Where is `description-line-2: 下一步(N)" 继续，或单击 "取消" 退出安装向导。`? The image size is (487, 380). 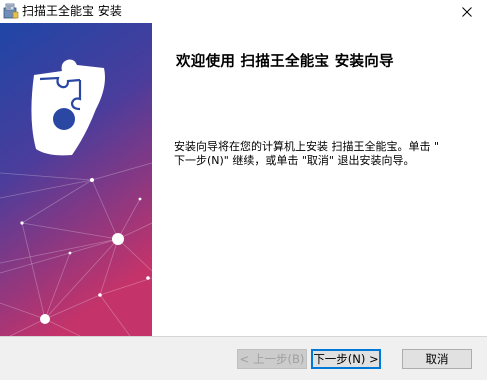
description-line-2: 下一步(N)" 继续，或单击 "取消" 退出安装向导。 is located at coordinates (294, 160).